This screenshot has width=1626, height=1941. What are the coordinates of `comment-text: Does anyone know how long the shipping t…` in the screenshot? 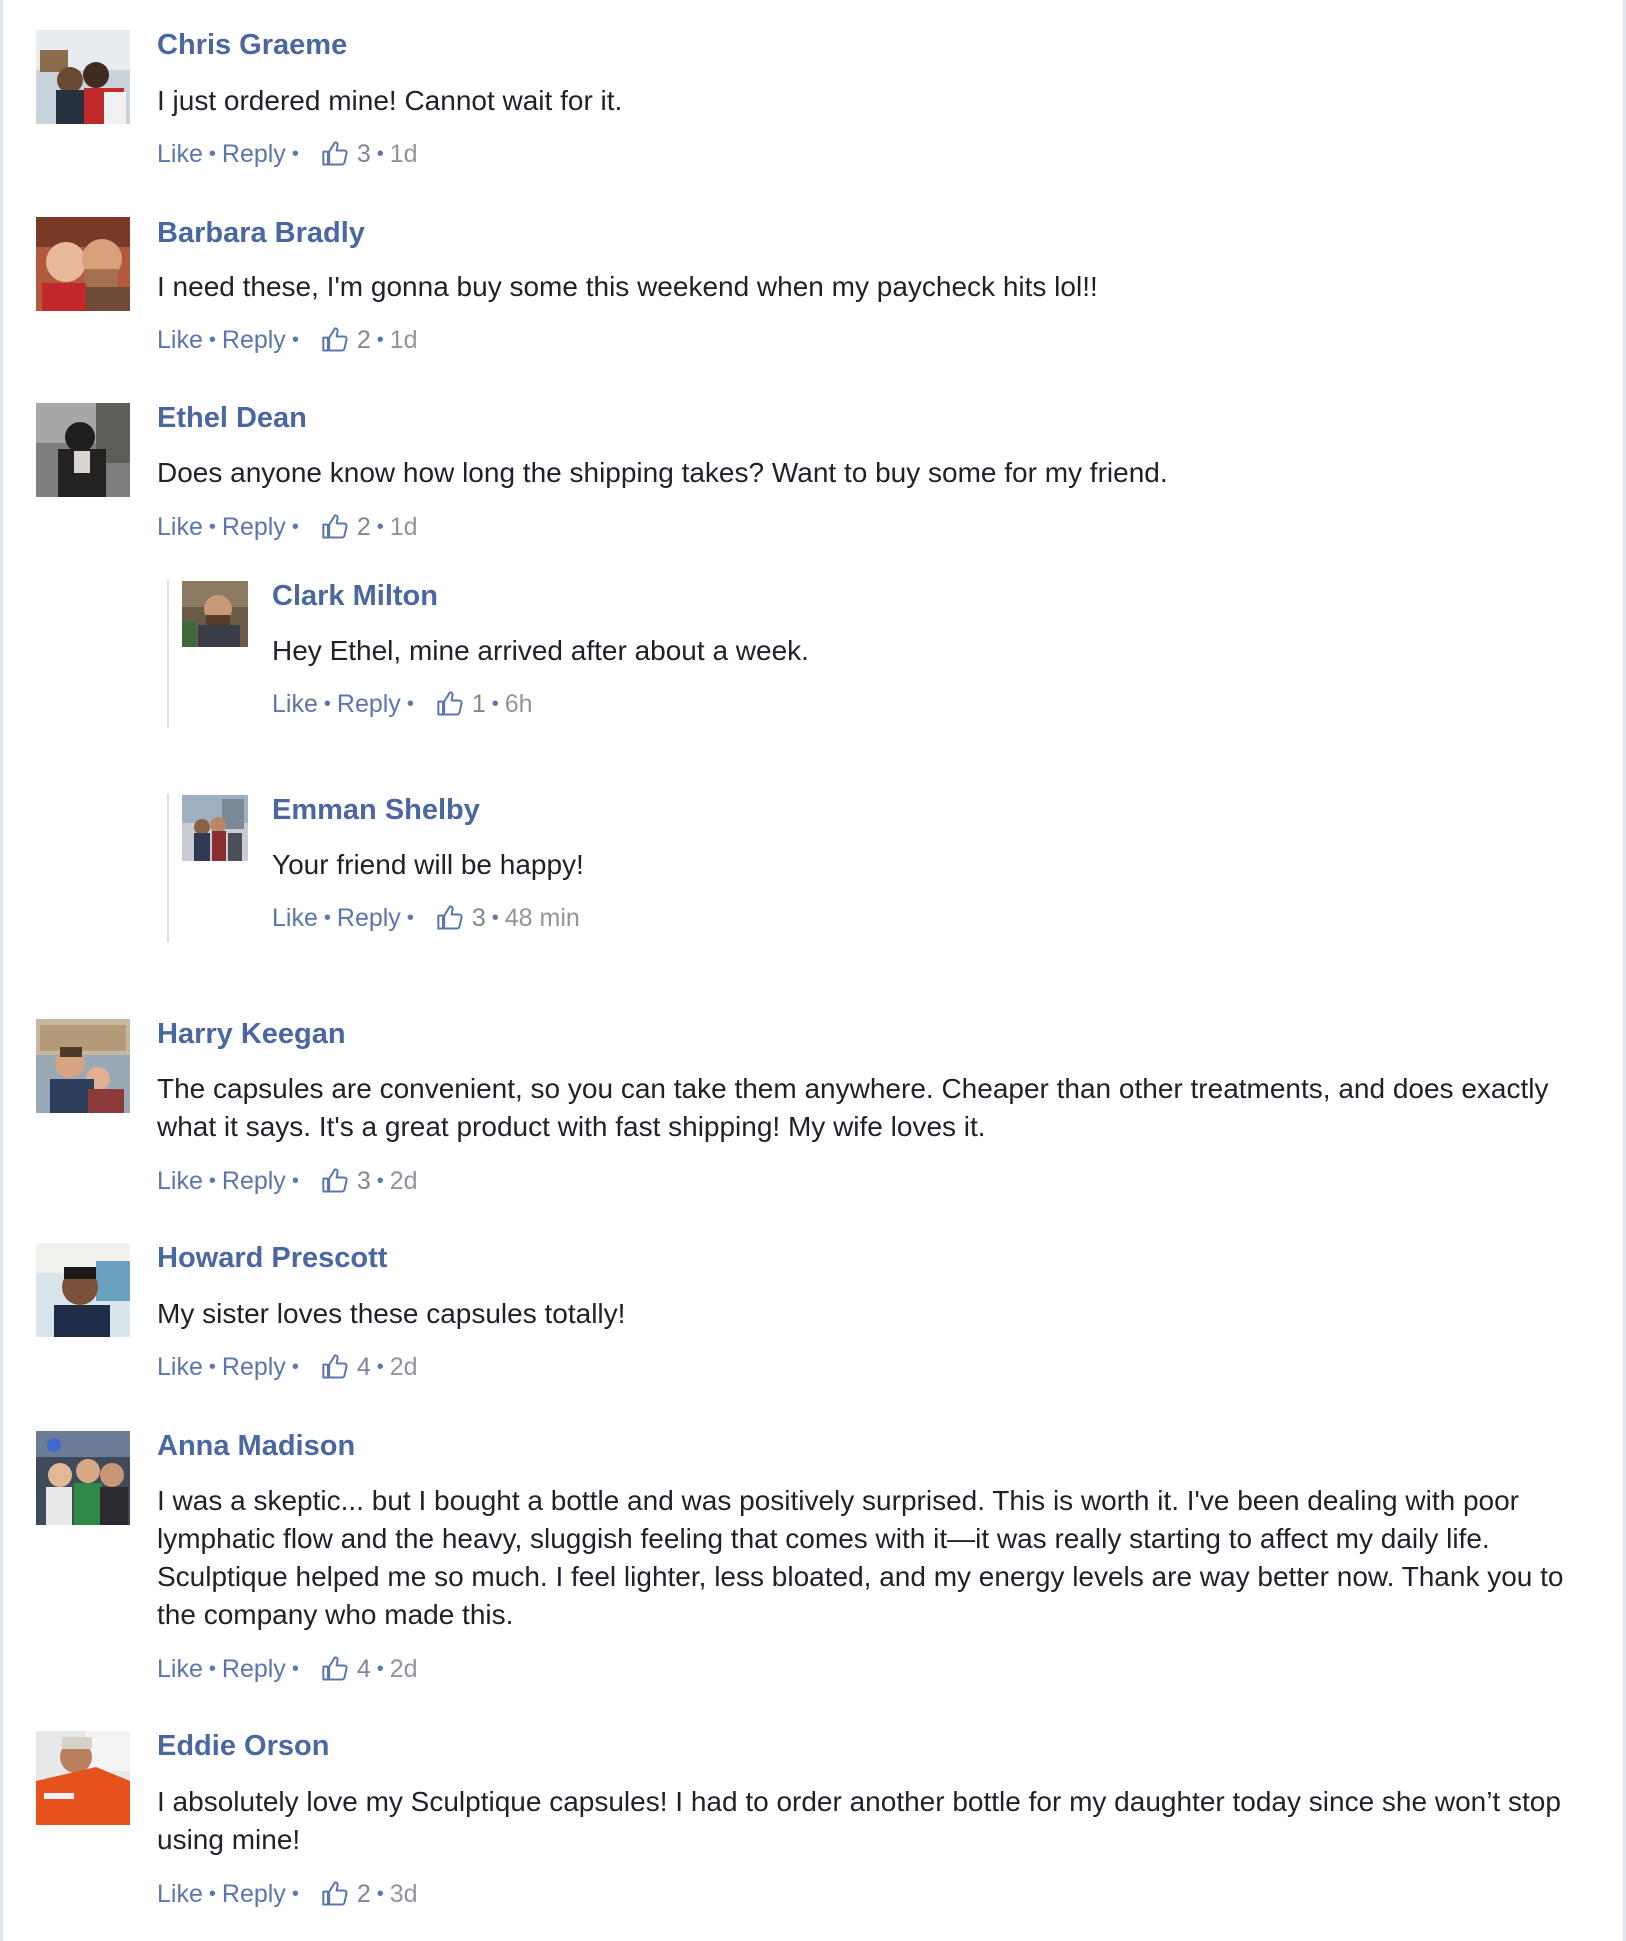 It's located at (662, 472).